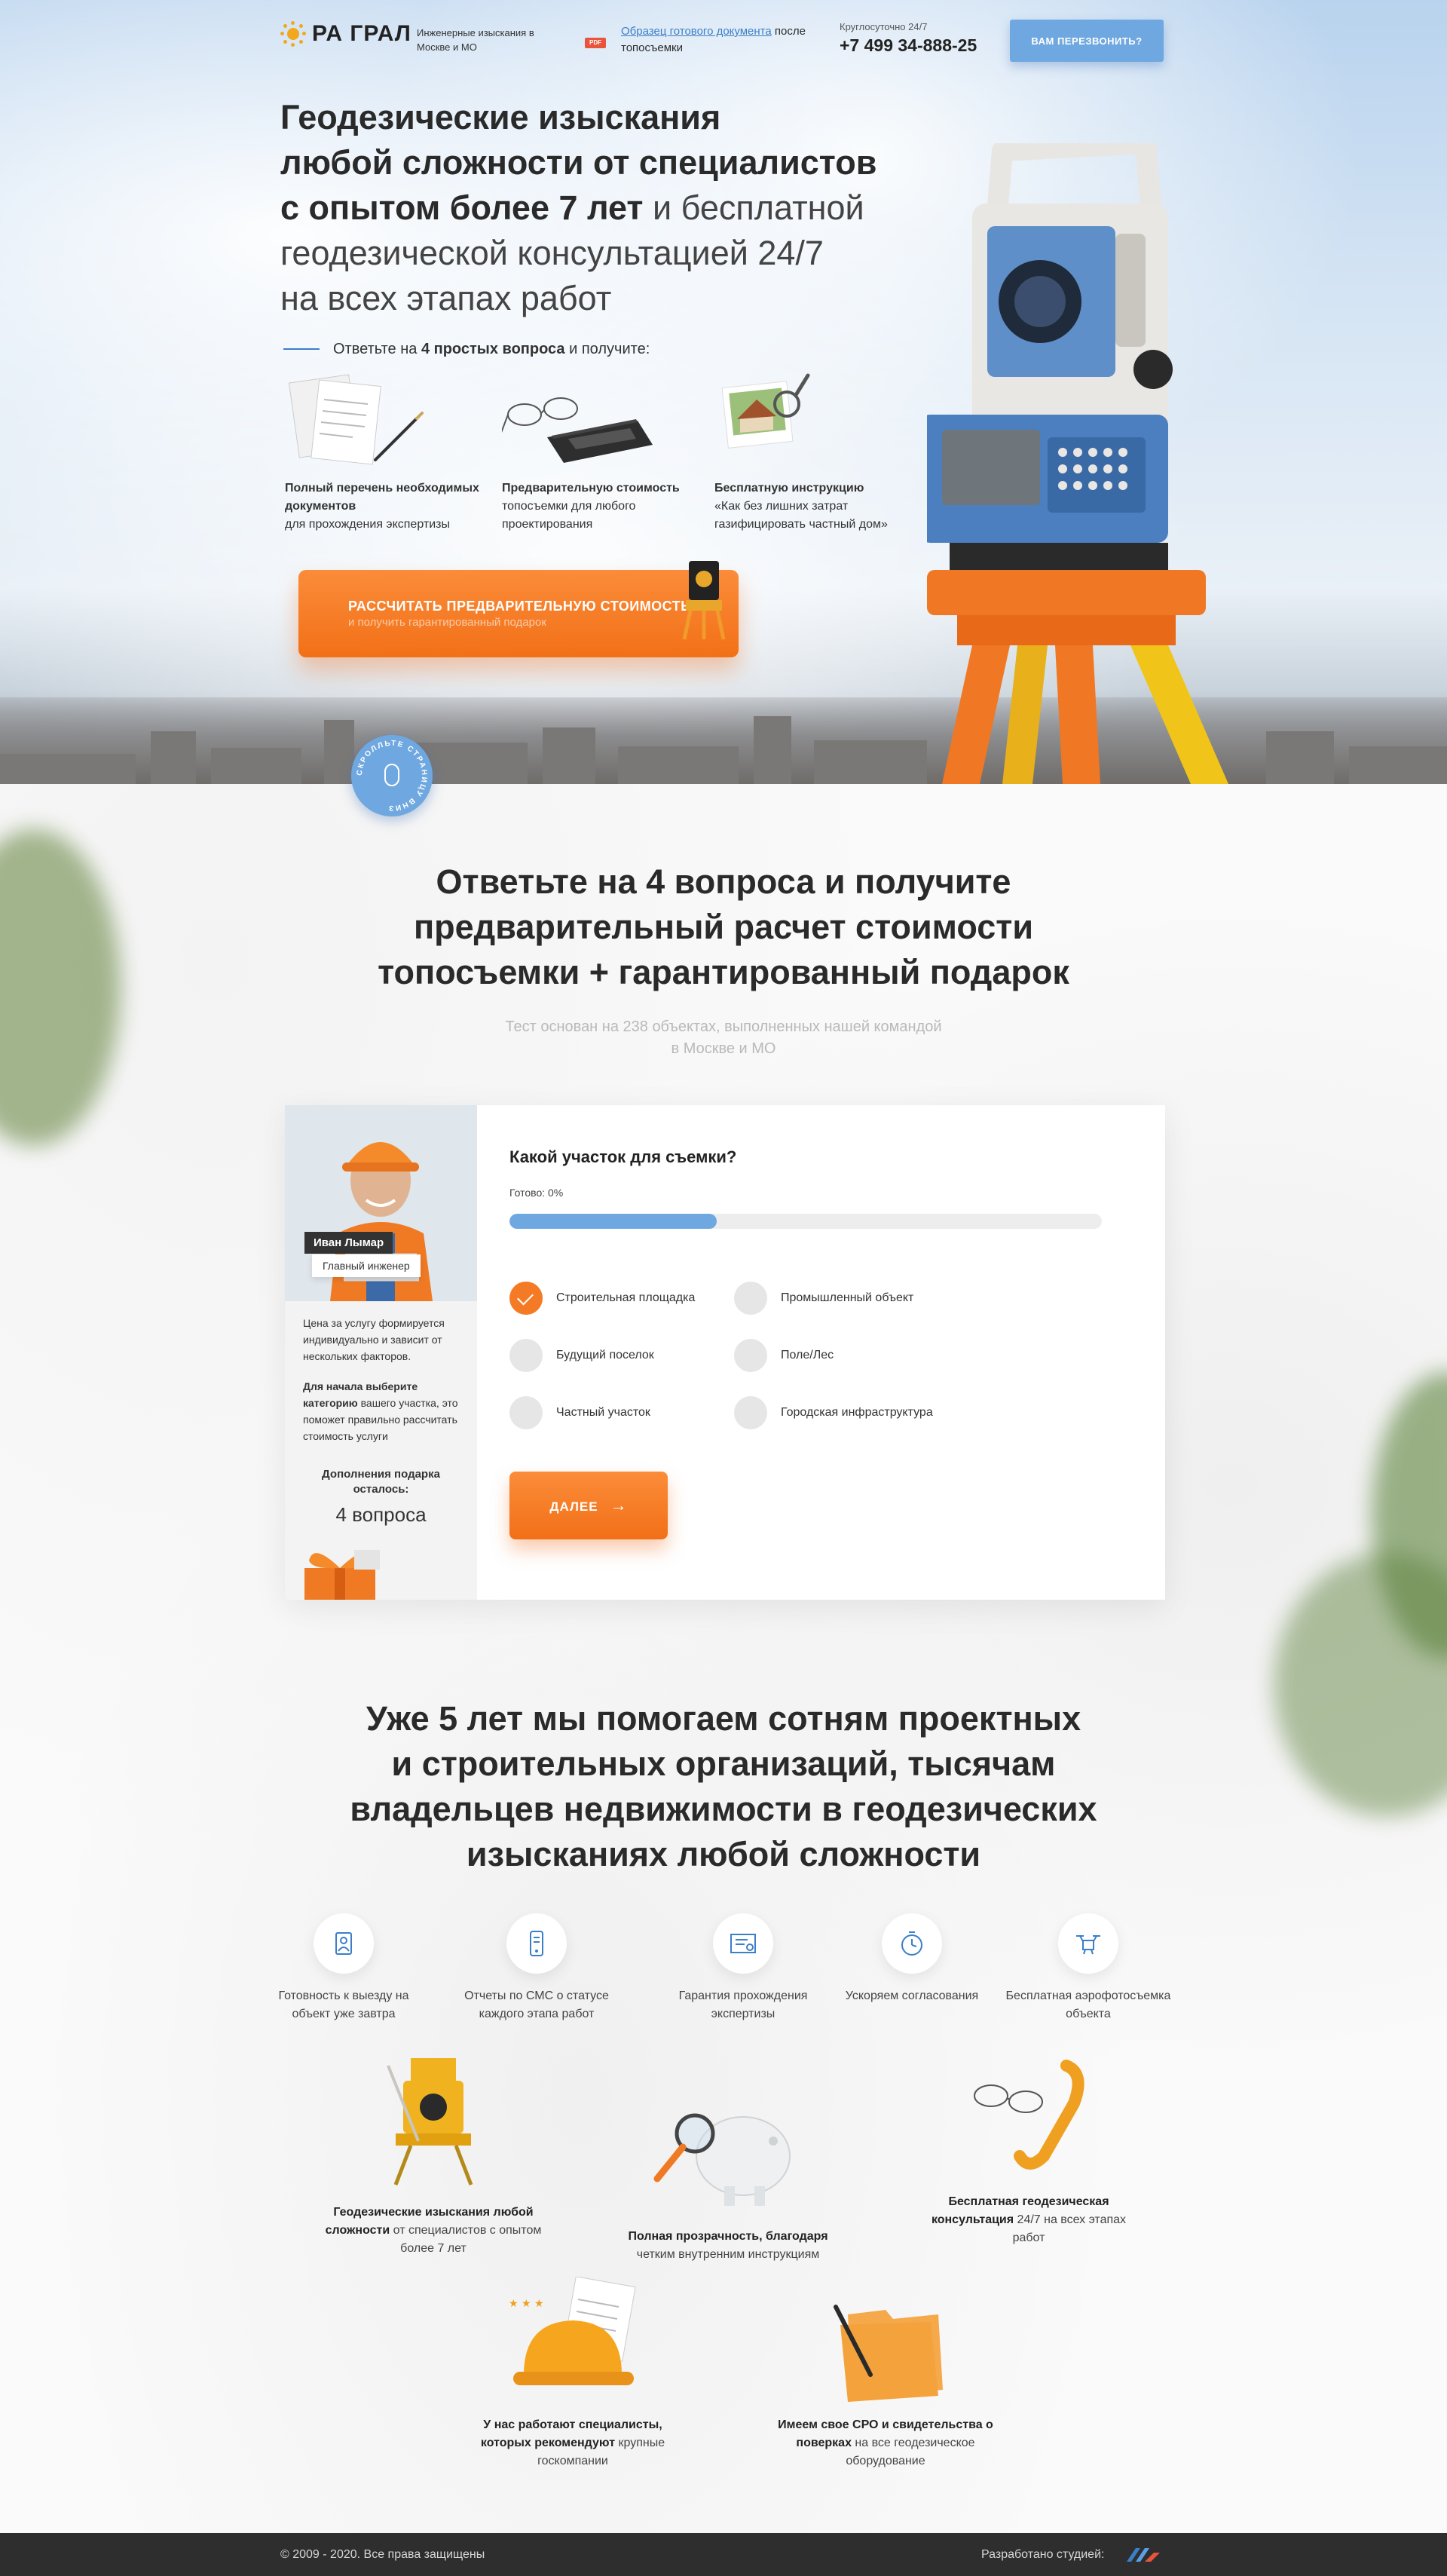 This screenshot has width=1447, height=2576. I want to click on option-label: Частный участок, so click(603, 1412).